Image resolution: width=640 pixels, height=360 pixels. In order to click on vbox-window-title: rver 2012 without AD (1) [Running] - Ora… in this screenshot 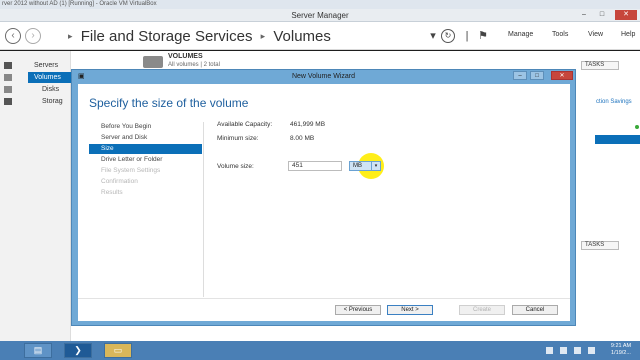, I will do `click(320, 4)`.